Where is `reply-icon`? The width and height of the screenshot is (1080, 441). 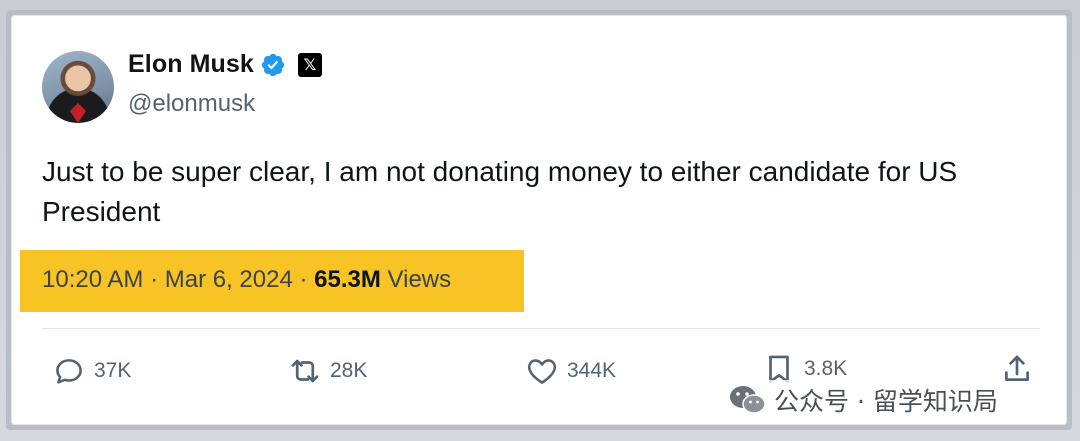
reply-icon is located at coordinates (69, 371).